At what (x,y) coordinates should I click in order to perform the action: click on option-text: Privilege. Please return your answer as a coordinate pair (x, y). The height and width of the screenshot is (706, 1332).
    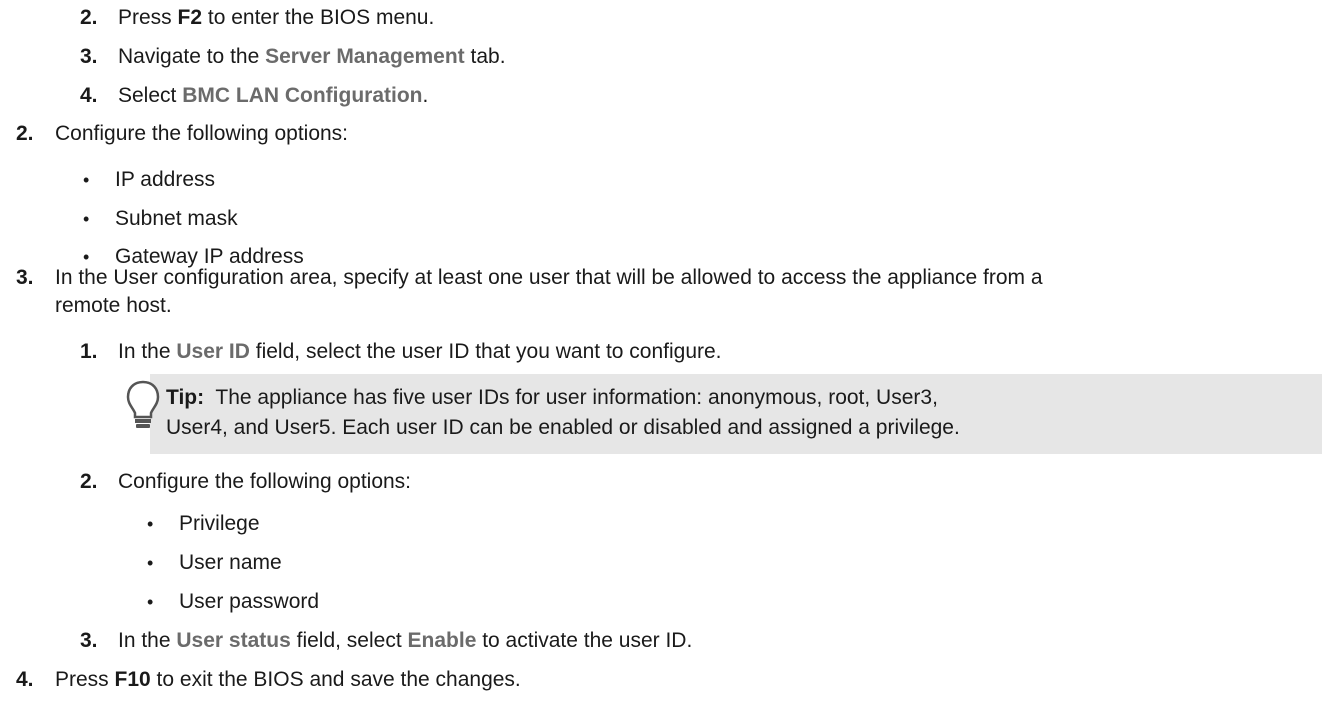
    Looking at the image, I should click on (219, 523).